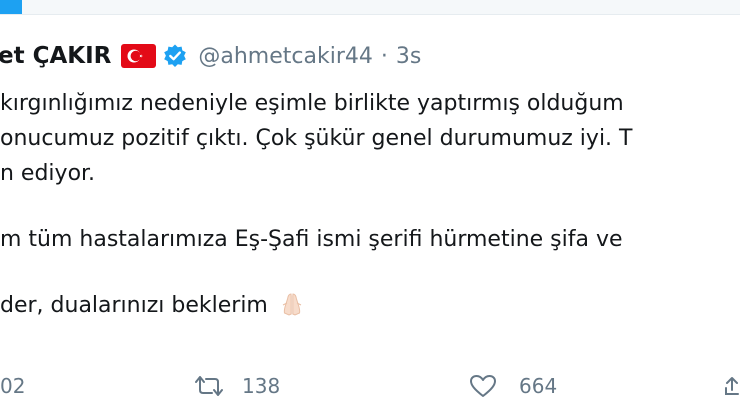 This screenshot has height=417, width=740. Describe the element at coordinates (134, 305) in the screenshot. I see `tweet-line-text: der, dualarınızı beklerim` at that location.